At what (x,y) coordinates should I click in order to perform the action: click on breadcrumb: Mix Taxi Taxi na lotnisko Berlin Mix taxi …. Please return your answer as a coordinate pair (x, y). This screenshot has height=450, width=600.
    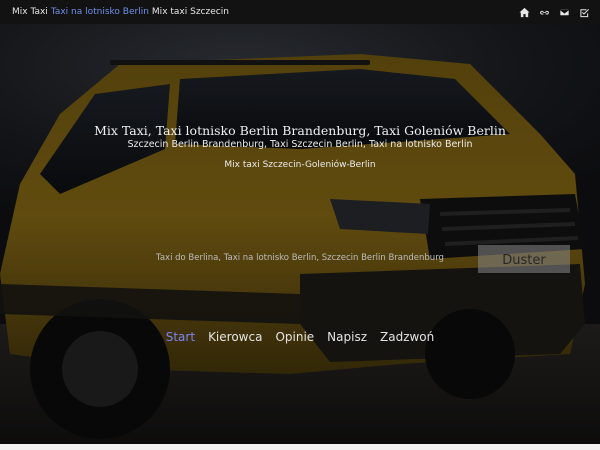
    Looking at the image, I should click on (120, 12).